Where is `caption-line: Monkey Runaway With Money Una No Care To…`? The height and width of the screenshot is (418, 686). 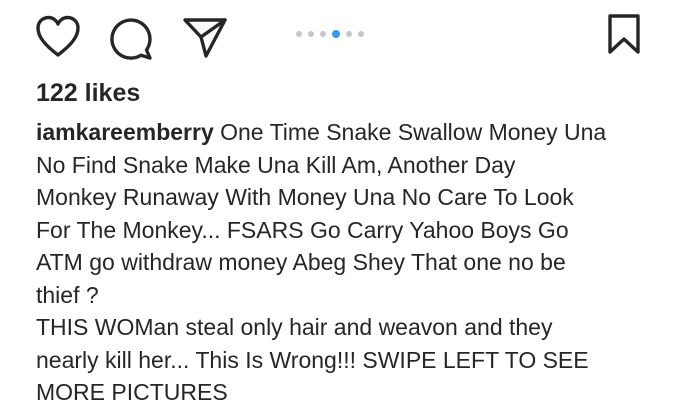
caption-line: Monkey Runaway With Money Una No Care To… is located at coordinates (305, 197).